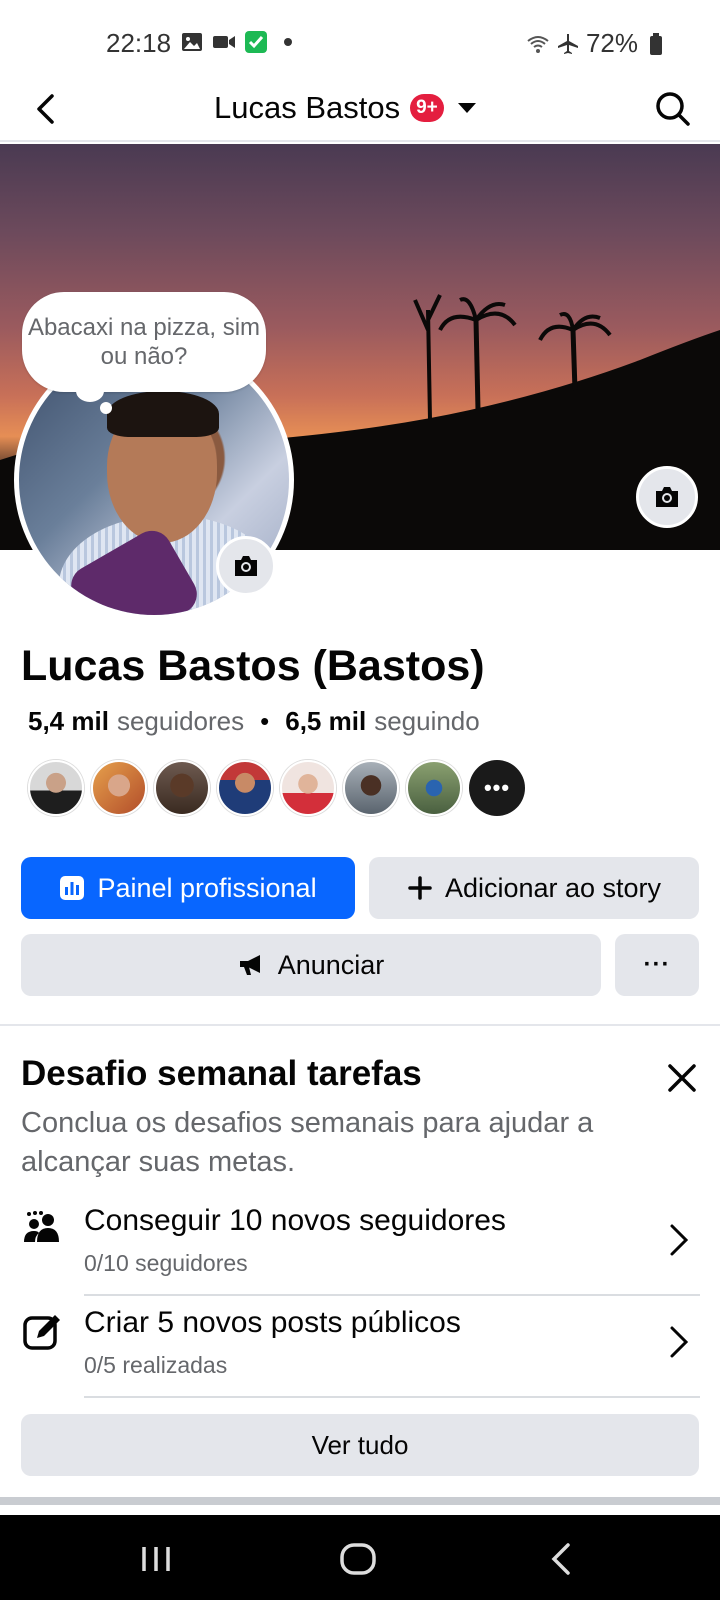 This screenshot has height=1600, width=720. I want to click on system-nav-bar, so click(360, 1557).